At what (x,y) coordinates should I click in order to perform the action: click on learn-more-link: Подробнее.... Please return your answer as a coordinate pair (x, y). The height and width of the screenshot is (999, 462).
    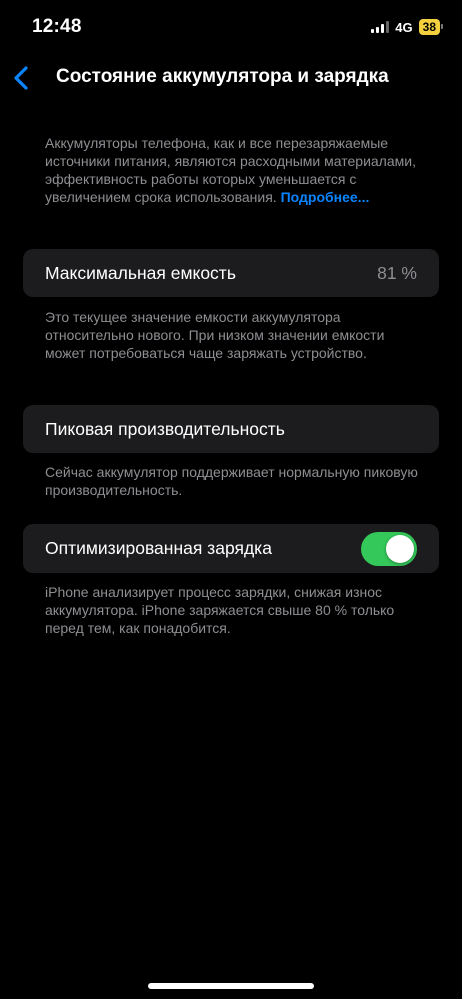
    Looking at the image, I should click on (325, 197).